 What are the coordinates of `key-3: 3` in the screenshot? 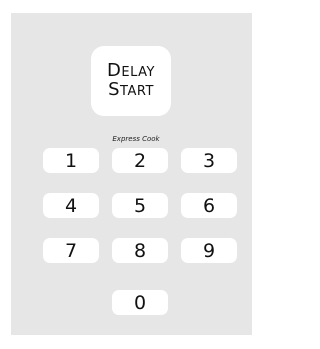 It's located at (209, 160).